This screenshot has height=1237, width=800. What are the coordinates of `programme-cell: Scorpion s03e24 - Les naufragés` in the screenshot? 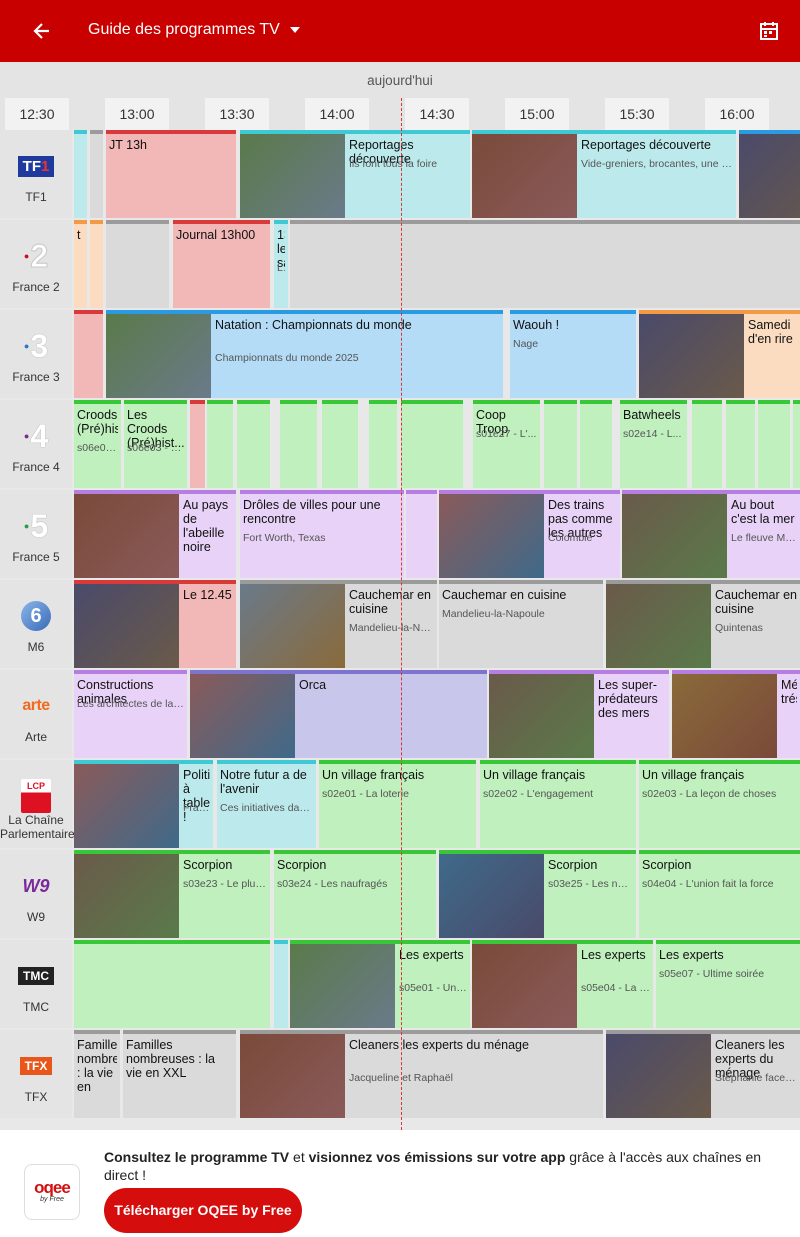 It's located at (355, 894).